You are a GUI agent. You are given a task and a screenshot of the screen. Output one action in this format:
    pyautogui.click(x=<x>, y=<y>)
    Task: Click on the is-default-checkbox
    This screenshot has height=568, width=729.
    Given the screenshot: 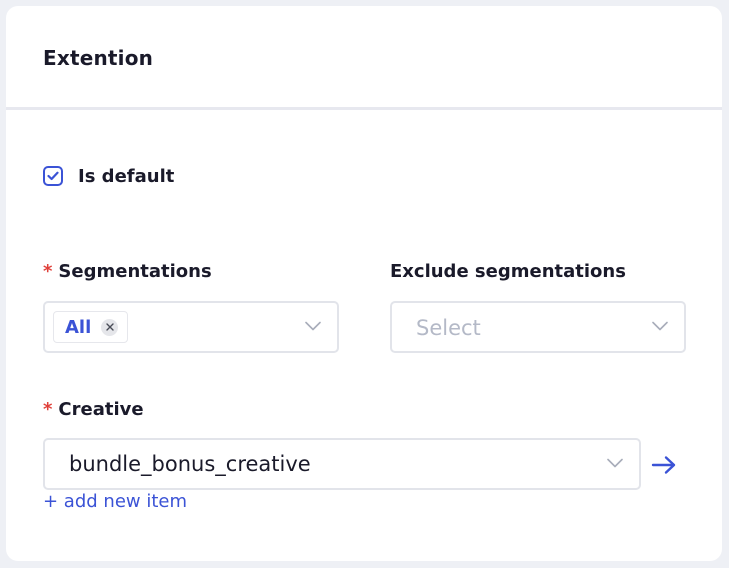 What is the action you would take?
    pyautogui.click(x=53, y=176)
    